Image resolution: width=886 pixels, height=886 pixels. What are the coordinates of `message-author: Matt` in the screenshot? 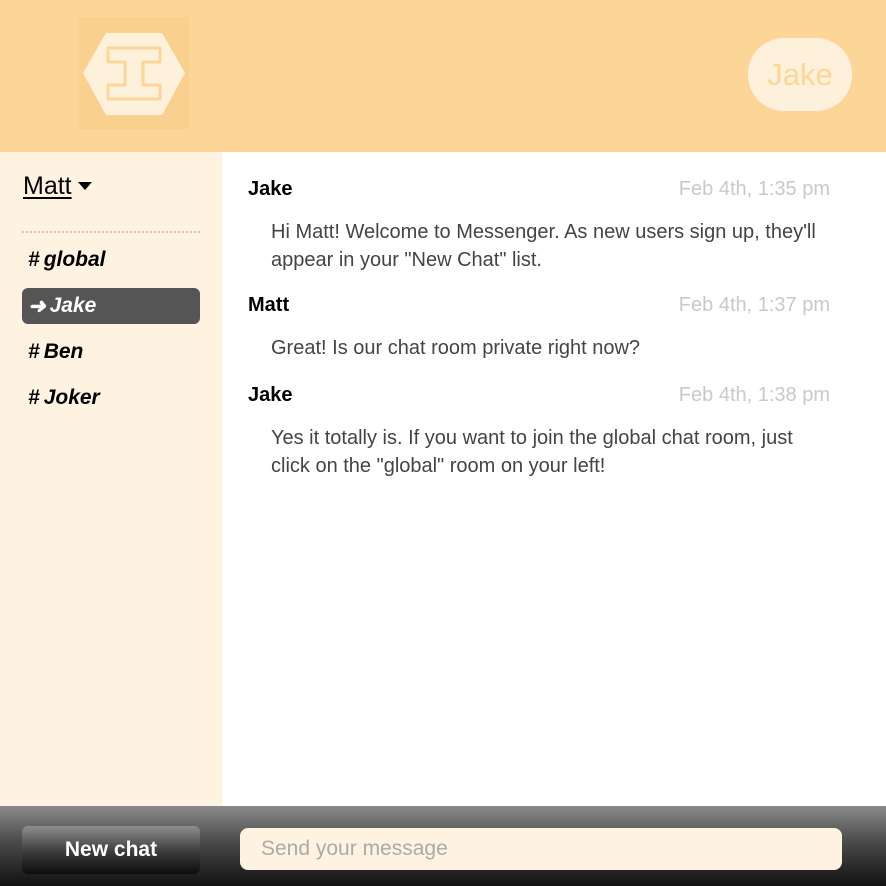 It's located at (269, 305).